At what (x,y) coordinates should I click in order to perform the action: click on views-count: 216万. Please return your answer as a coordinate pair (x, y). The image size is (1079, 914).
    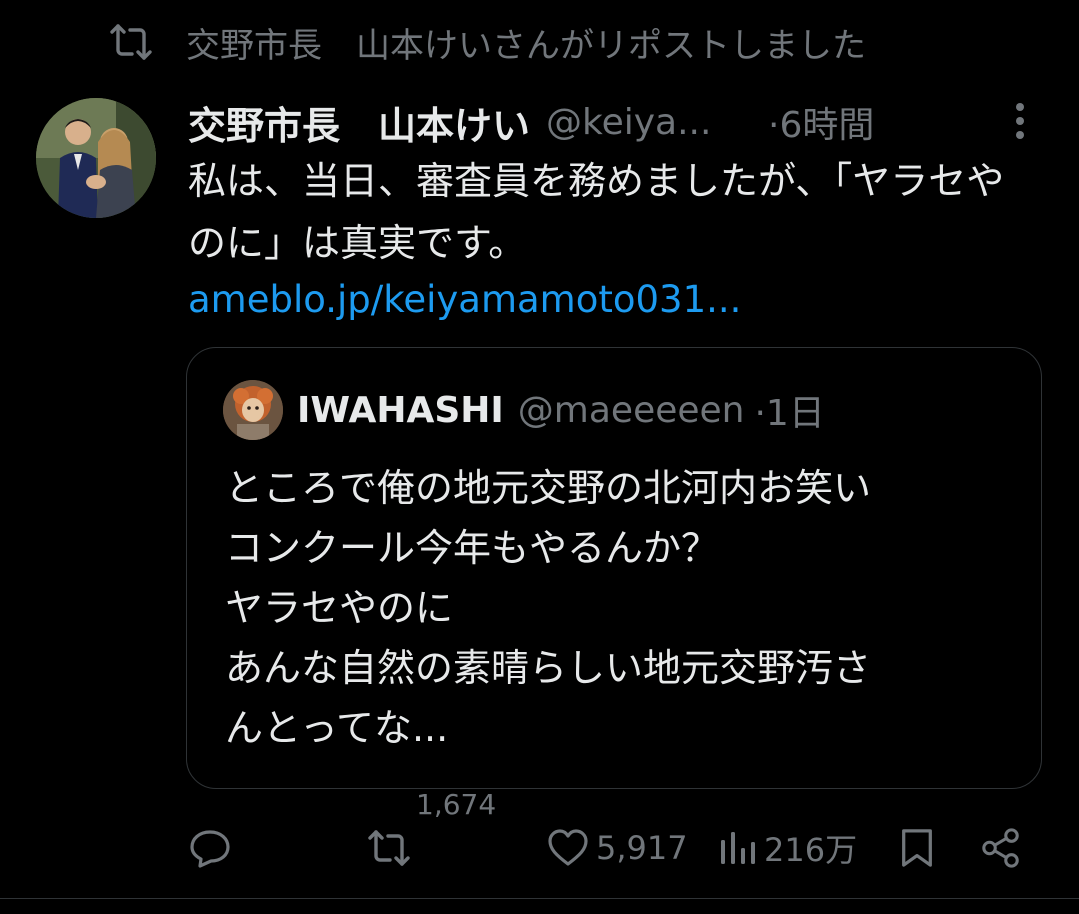
    Looking at the image, I should click on (811, 850).